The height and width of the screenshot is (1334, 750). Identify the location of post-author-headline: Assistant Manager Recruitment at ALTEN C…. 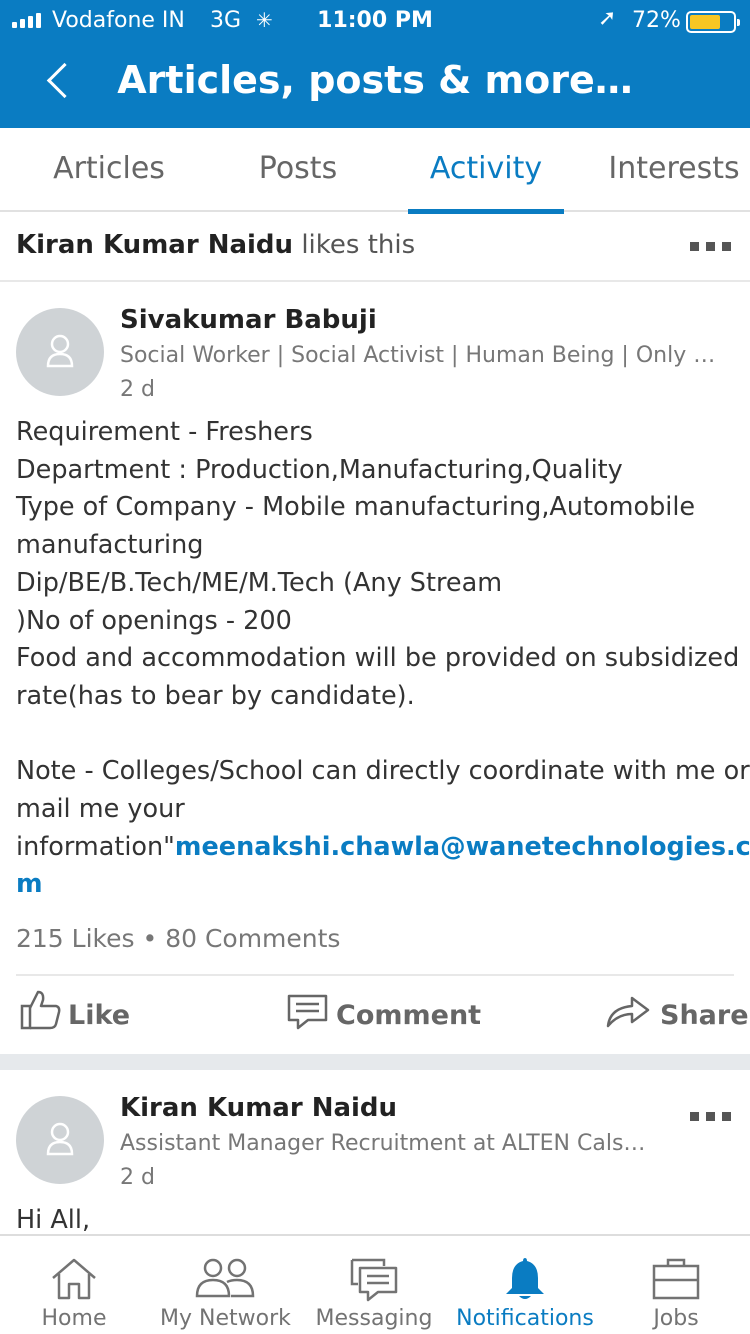
(385, 1143).